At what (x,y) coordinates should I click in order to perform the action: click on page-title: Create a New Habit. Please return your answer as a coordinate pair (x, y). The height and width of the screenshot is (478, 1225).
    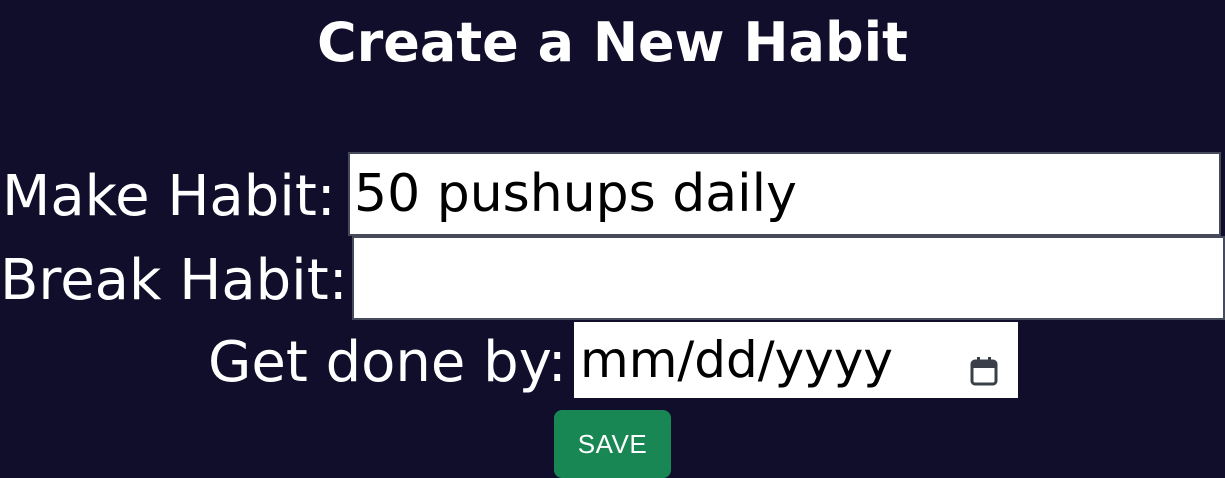
    Looking at the image, I should click on (612, 42).